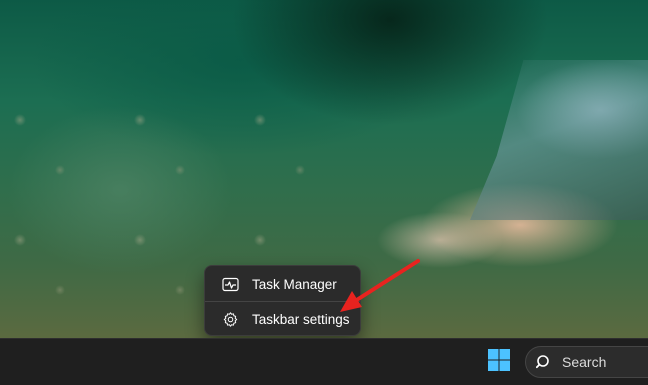 Image resolution: width=648 pixels, height=385 pixels. I want to click on red-arrow-annotation, so click(380, 285).